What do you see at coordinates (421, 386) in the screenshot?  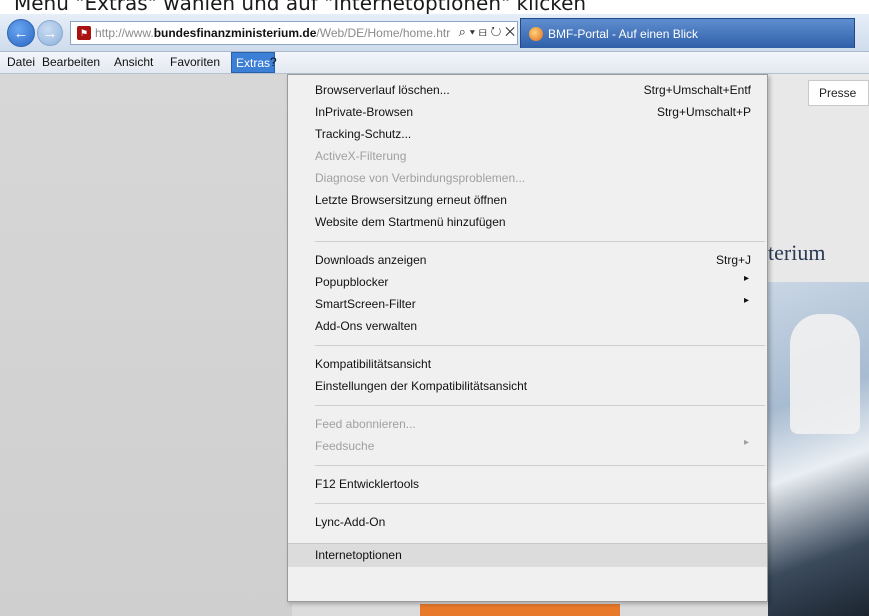 I see `menu-item-label: Einstellungen der Kompatibilitätsansicht` at bounding box center [421, 386].